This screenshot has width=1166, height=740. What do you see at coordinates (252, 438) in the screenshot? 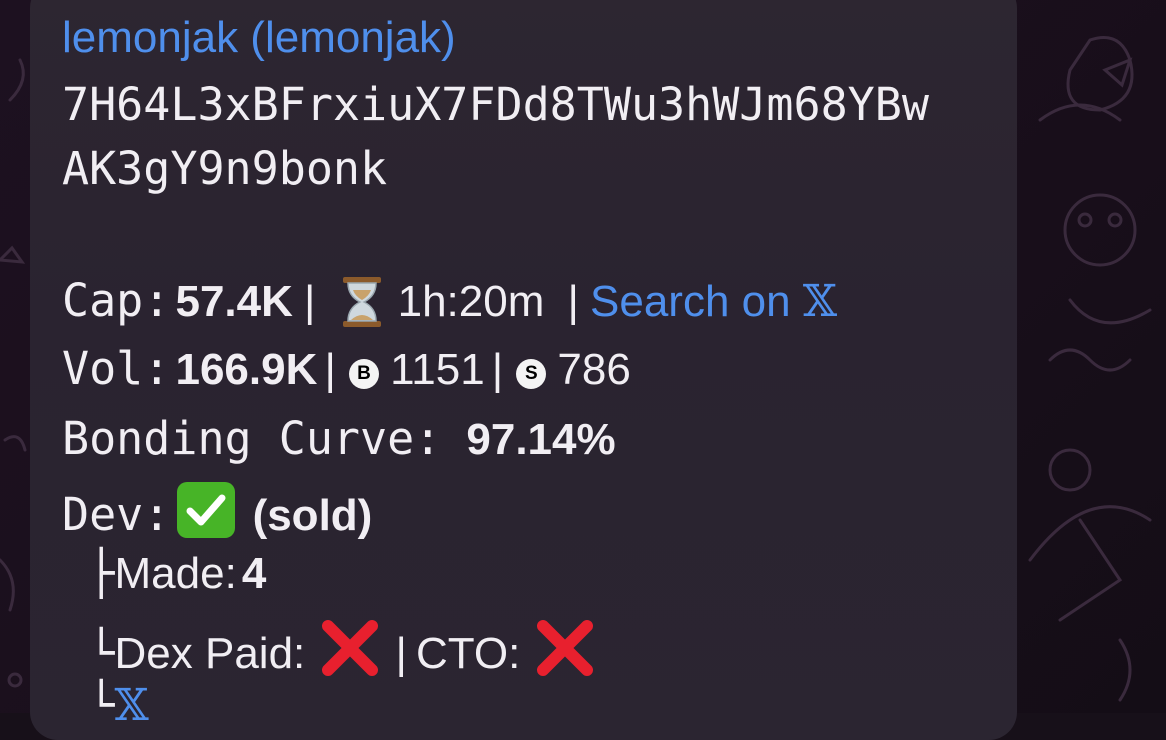
I see `bonding-curve-label: Bonding Curve:` at bounding box center [252, 438].